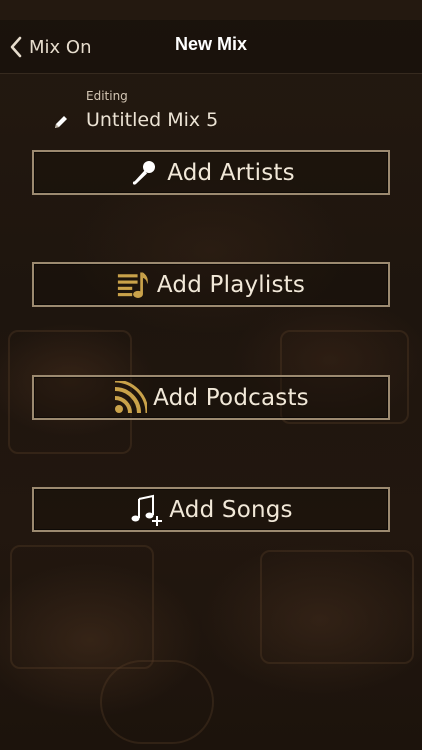 This screenshot has width=422, height=750. What do you see at coordinates (157, 702) in the screenshot?
I see `decor-dial-shape` at bounding box center [157, 702].